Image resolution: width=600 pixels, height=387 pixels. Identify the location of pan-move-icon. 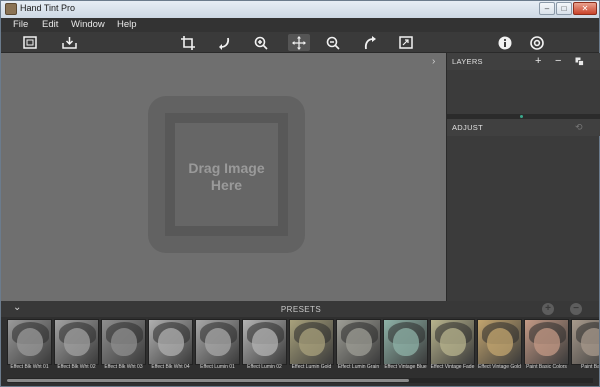
(299, 42).